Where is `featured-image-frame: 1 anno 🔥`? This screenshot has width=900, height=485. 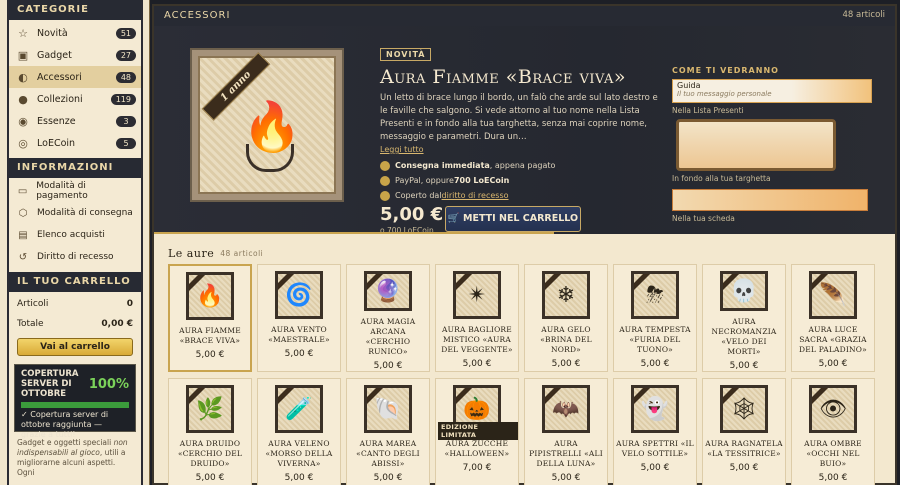 featured-image-frame: 1 anno 🔥 is located at coordinates (267, 123).